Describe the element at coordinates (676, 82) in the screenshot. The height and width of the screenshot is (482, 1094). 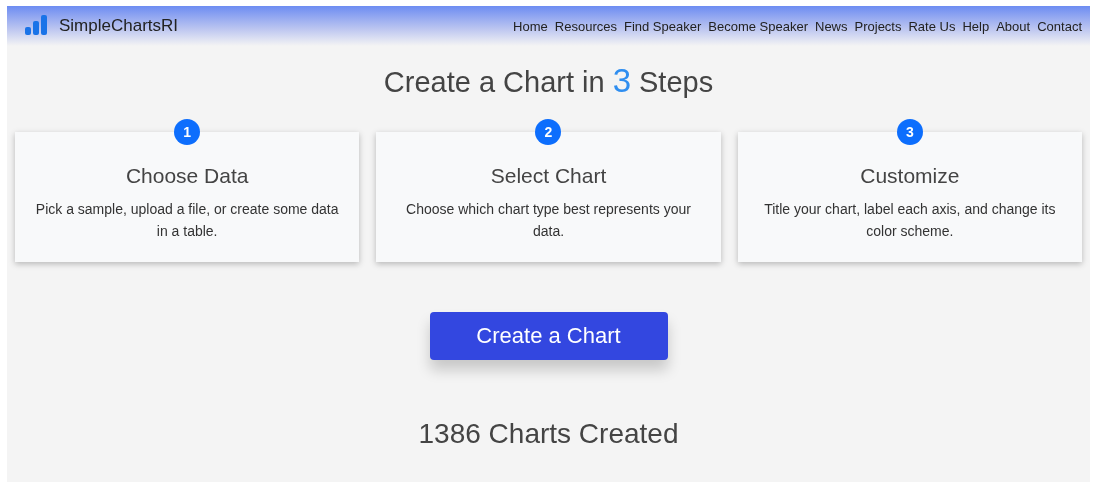
I see `page-heading: Steps` at that location.